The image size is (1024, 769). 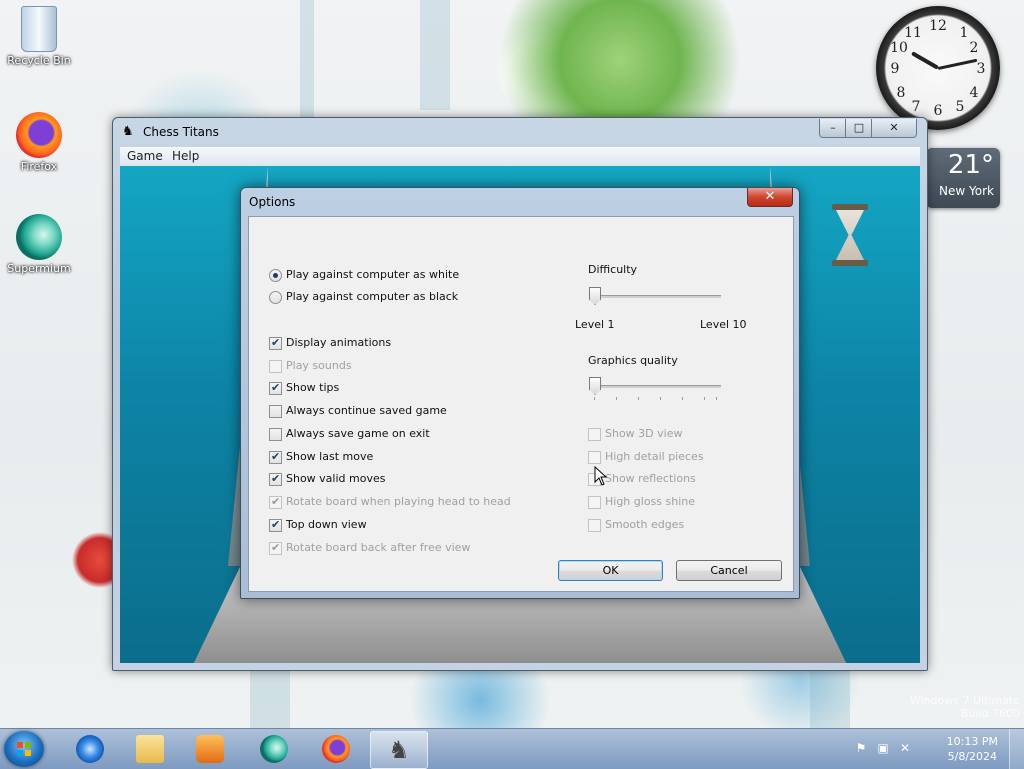 What do you see at coordinates (181, 132) in the screenshot?
I see `window-title: Chess Titans` at bounding box center [181, 132].